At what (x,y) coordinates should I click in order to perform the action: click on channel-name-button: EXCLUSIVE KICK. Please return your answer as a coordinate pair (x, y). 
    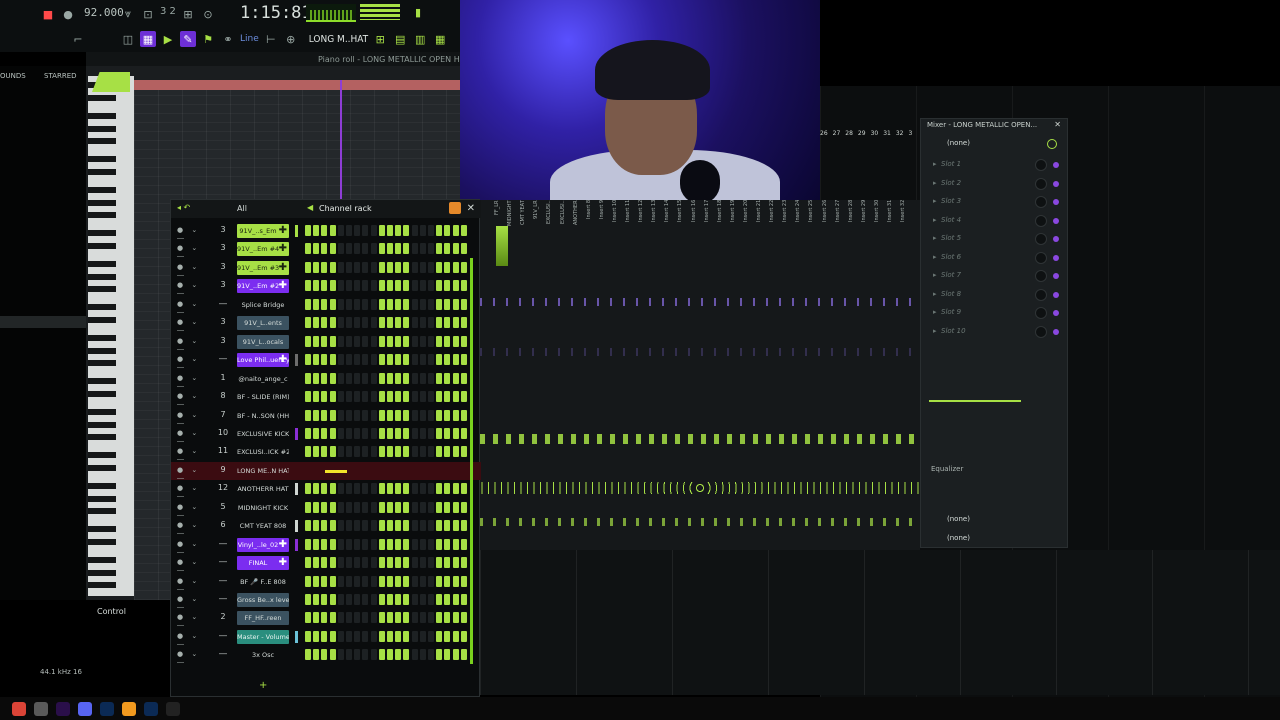
    Looking at the image, I should click on (263, 434).